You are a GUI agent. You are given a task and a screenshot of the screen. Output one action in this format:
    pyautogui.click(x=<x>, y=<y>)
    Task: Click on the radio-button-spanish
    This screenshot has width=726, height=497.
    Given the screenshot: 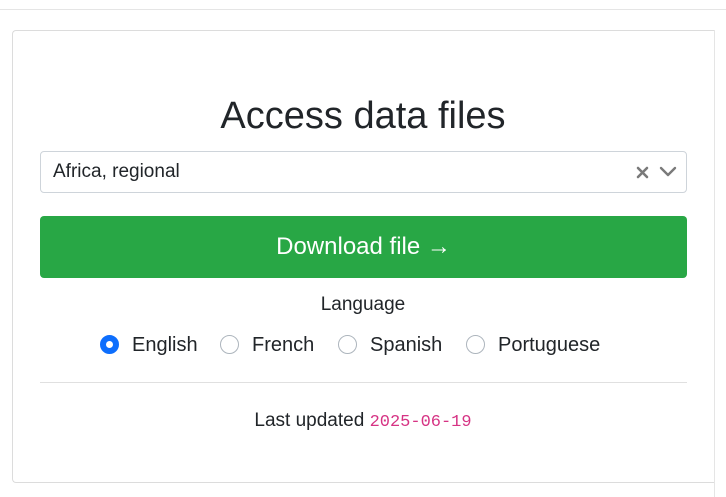 What is the action you would take?
    pyautogui.click(x=347, y=344)
    